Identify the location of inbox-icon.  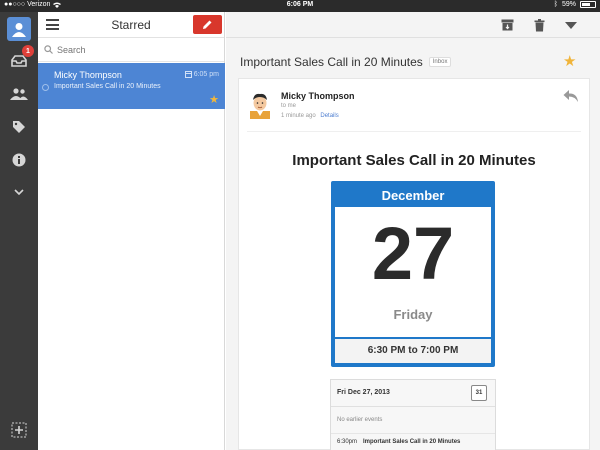
(19, 61).